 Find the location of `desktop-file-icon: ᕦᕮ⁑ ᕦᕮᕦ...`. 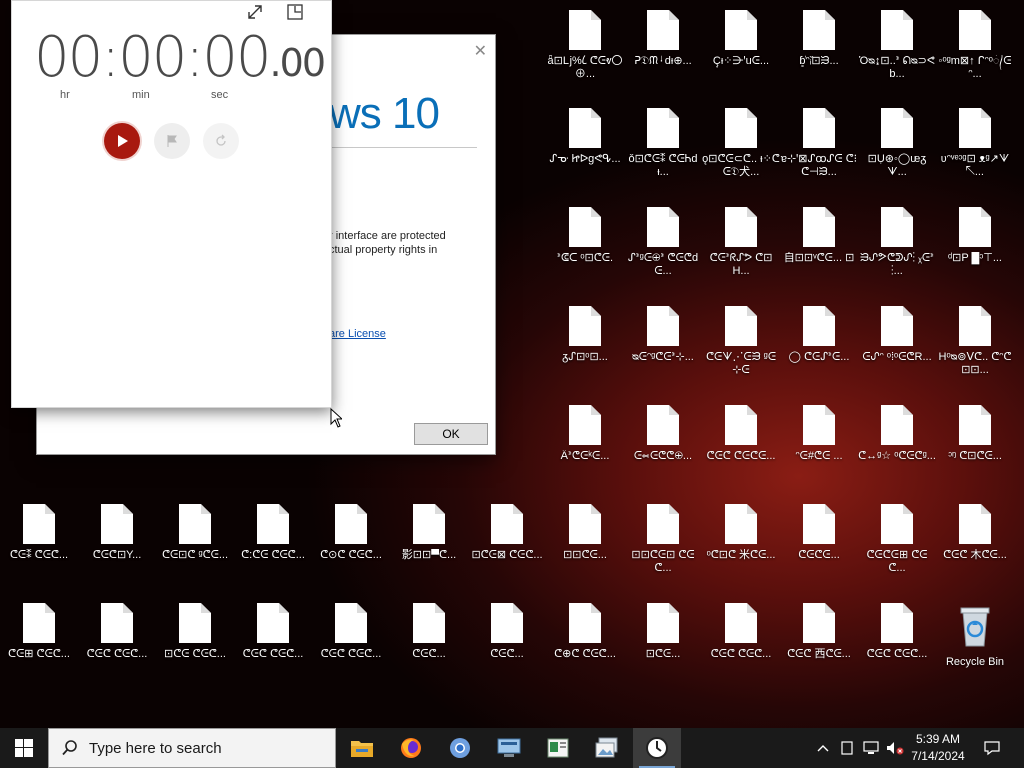

desktop-file-icon: ᕦᕮ⁑ ᕦᕮᕦ... is located at coordinates (39, 542).